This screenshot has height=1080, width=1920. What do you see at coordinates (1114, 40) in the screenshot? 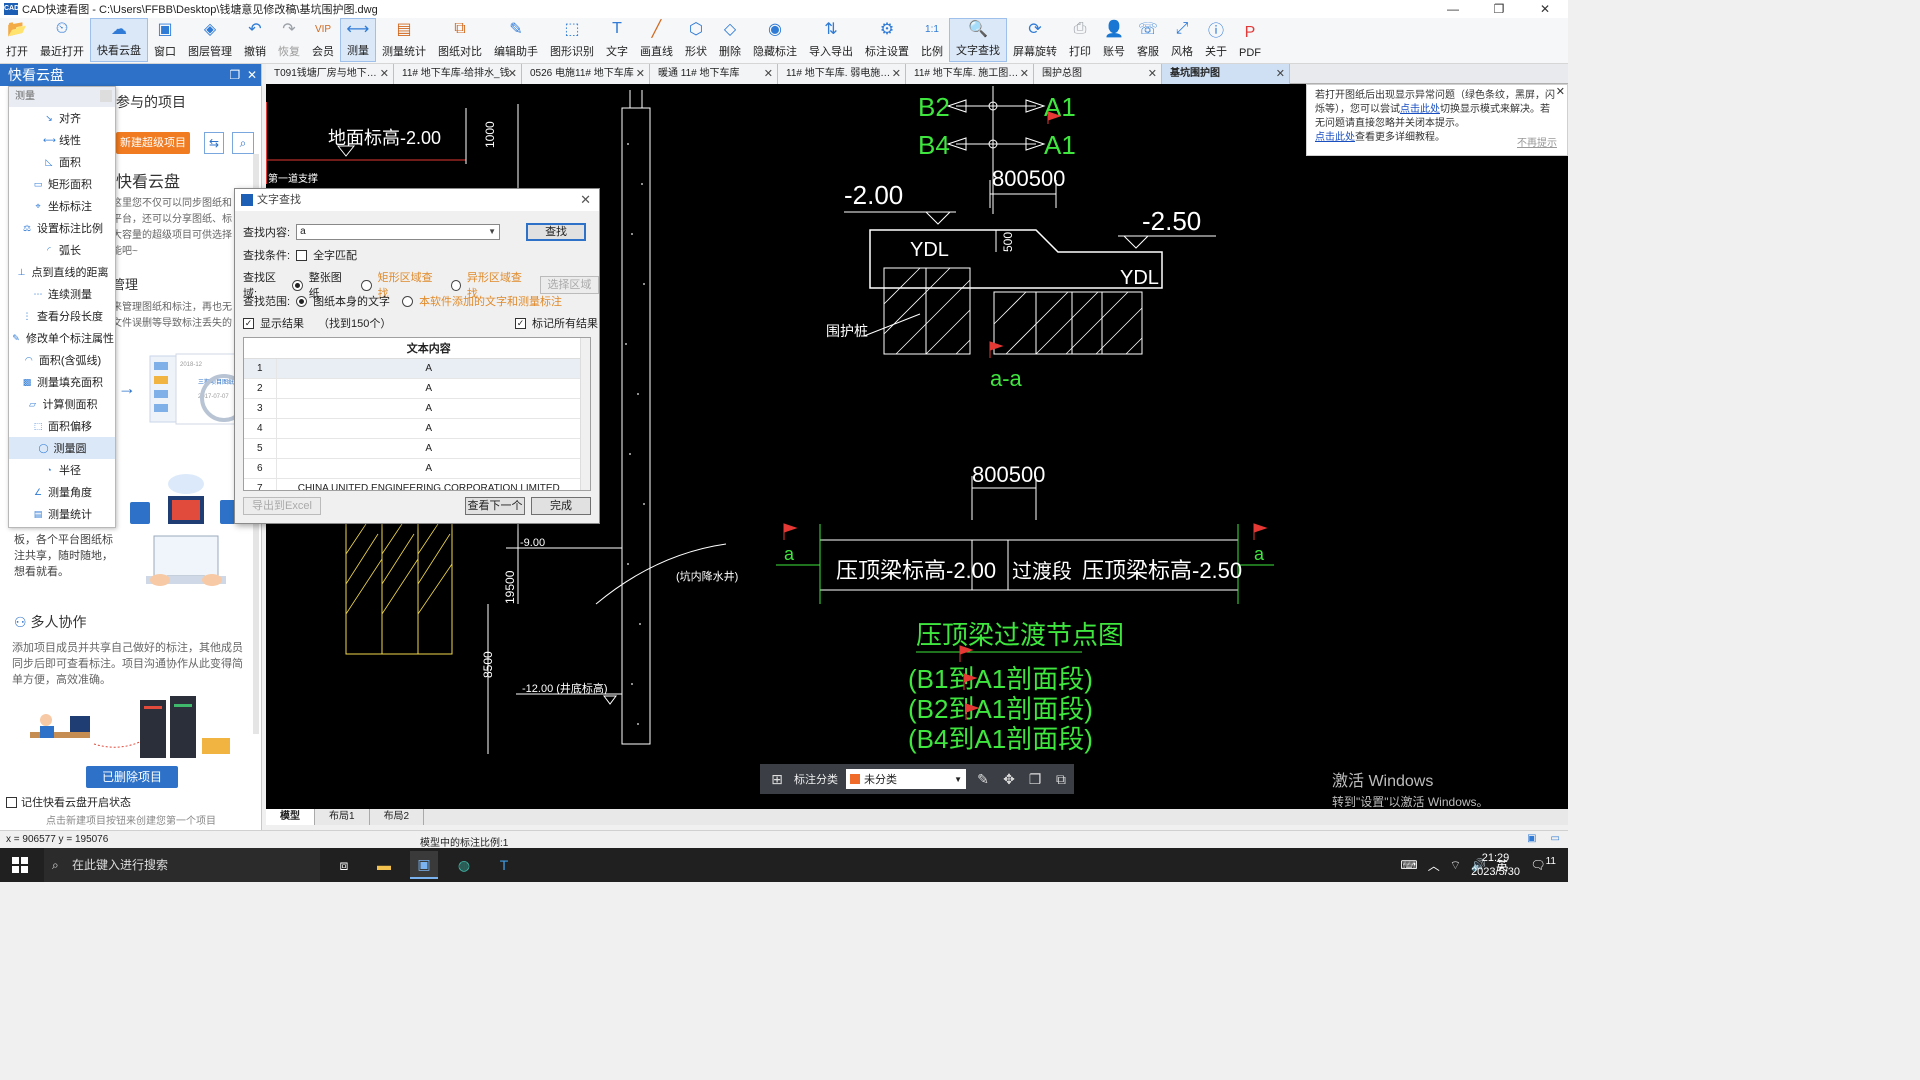
I see `toolbar-button-account: 👤 账号` at bounding box center [1114, 40].